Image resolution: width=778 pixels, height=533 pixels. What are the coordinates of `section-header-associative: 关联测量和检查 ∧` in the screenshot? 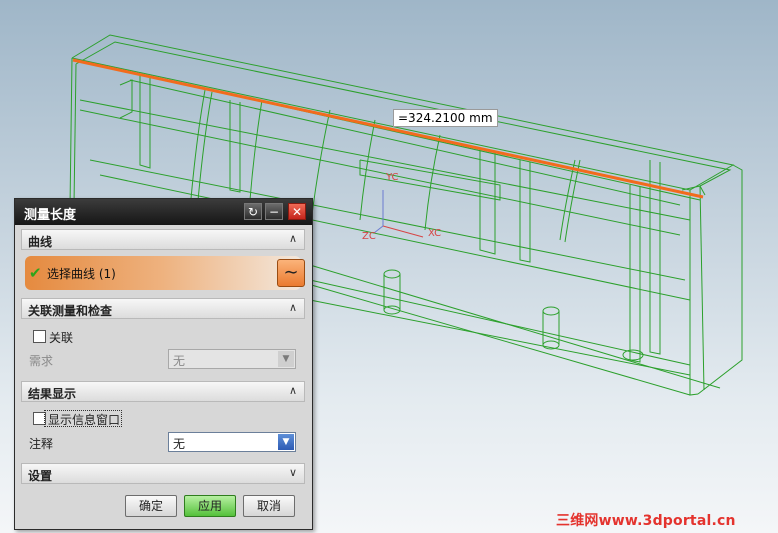 It's located at (163, 308).